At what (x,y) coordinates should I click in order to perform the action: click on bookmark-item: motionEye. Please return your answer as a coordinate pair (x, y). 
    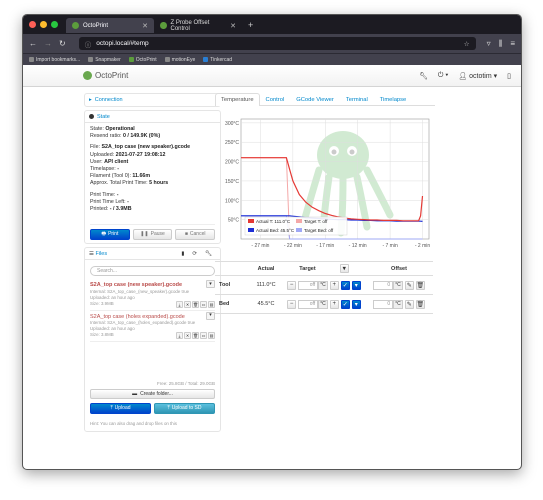
    Looking at the image, I should click on (180, 59).